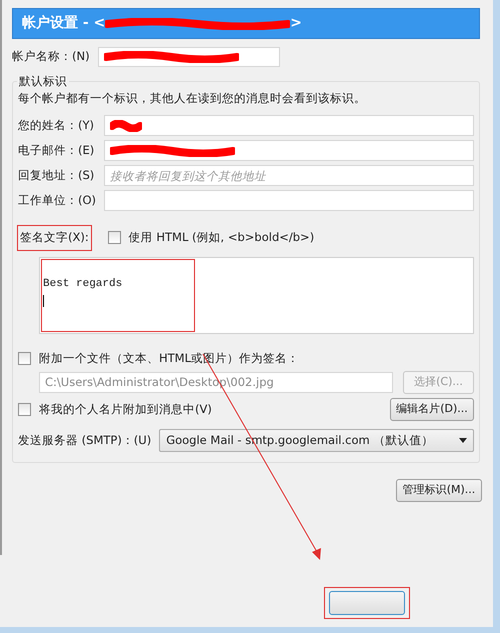 This screenshot has width=500, height=633. Describe the element at coordinates (58, 201) in the screenshot. I see `field-label: 工作单位：(O)` at that location.